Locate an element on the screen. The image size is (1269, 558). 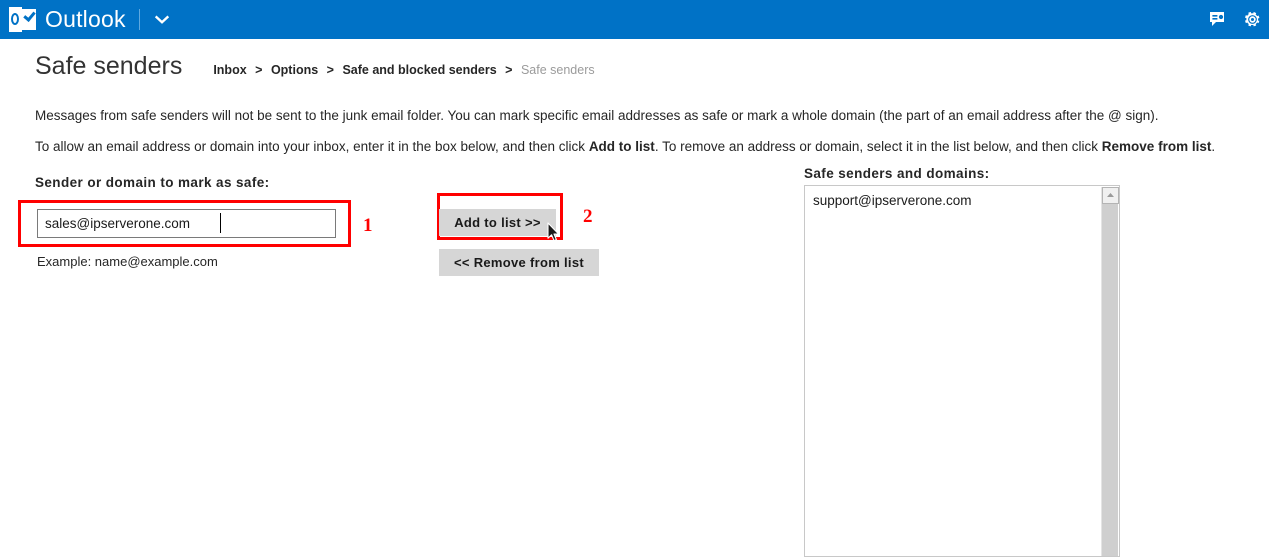
outlook-logo-icon is located at coordinates (22, 19).